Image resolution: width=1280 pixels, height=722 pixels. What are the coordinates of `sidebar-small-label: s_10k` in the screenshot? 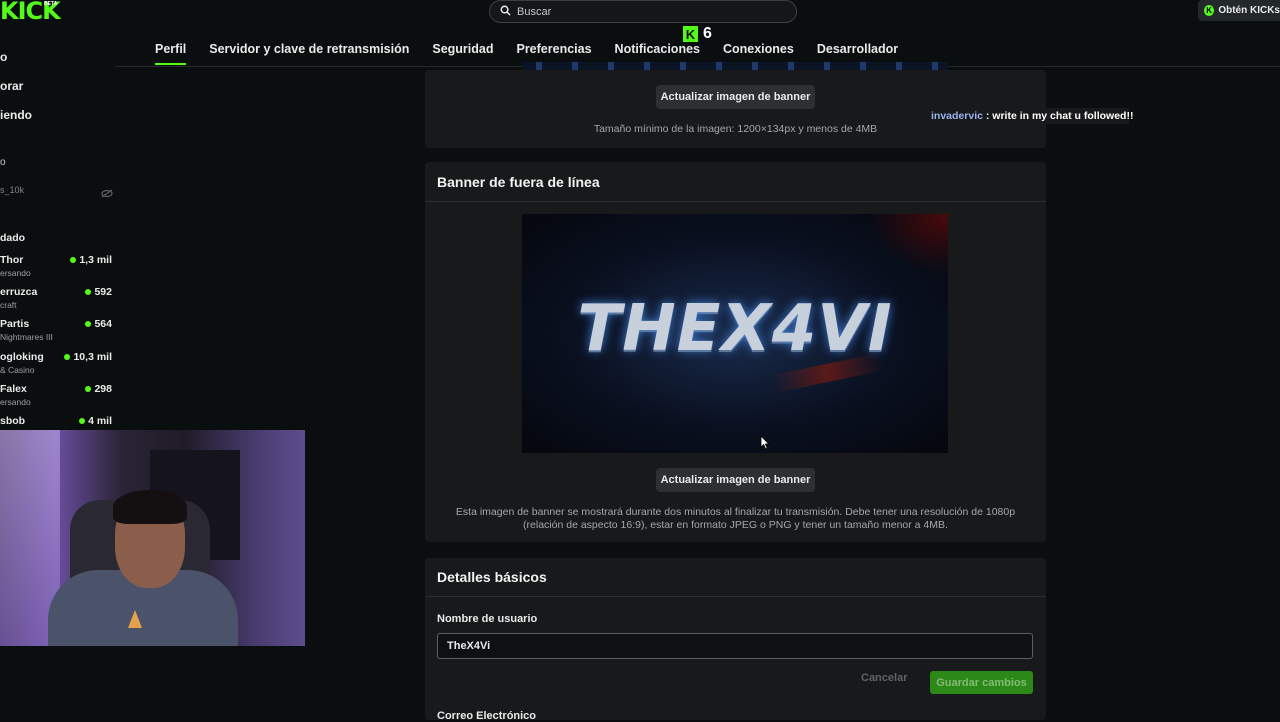 It's located at (12, 190).